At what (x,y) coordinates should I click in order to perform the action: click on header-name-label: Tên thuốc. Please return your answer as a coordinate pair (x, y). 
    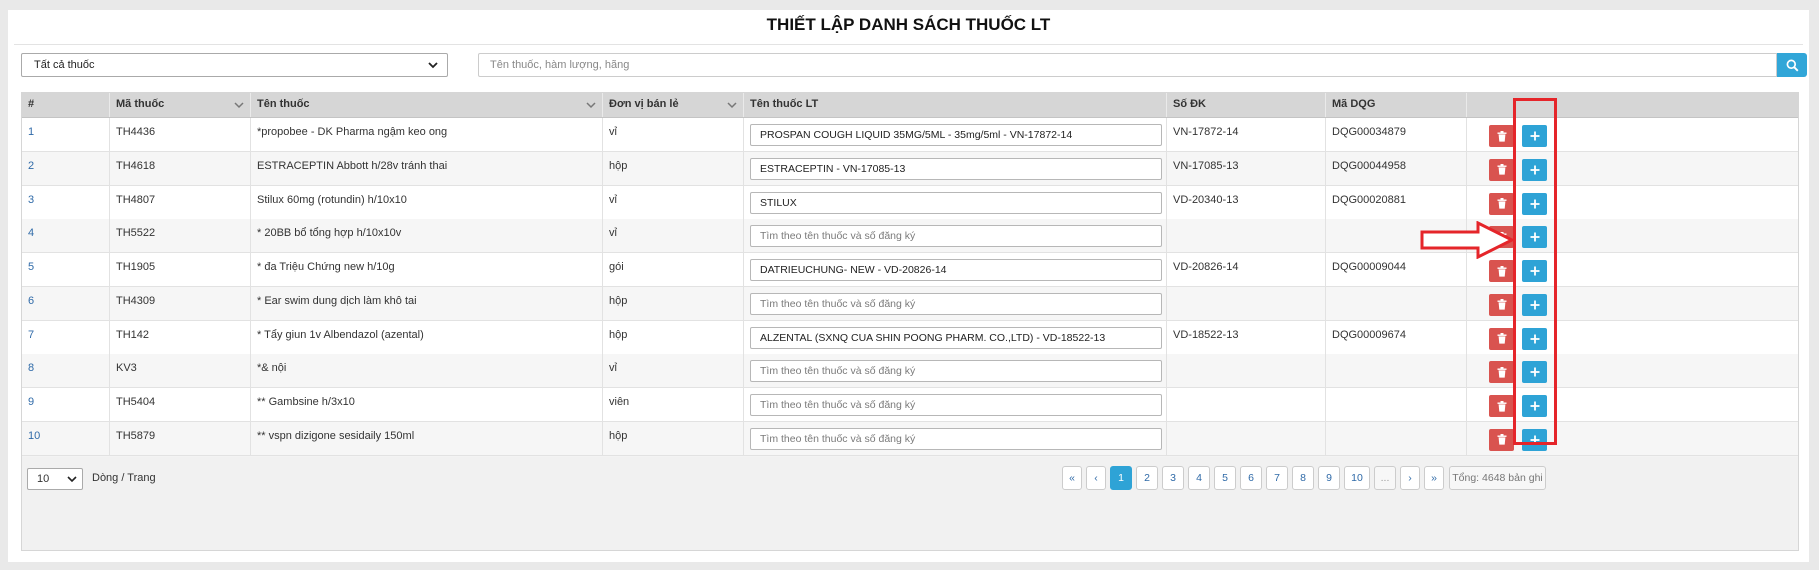
    Looking at the image, I should click on (283, 104).